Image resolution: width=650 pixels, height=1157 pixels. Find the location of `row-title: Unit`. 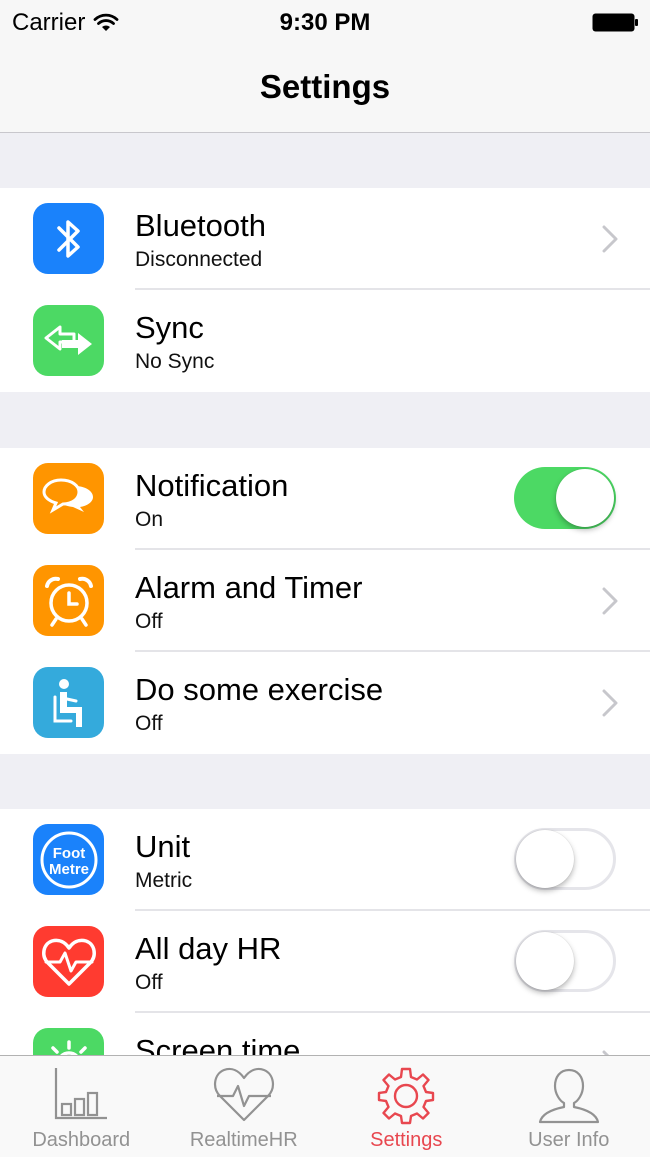

row-title: Unit is located at coordinates (163, 846).